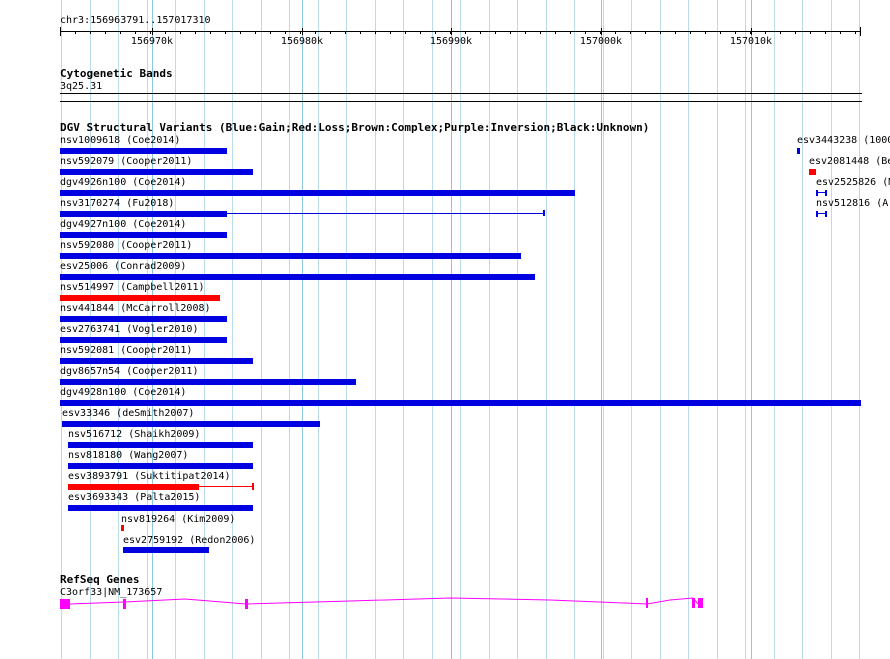  Describe the element at coordinates (302, 41) in the screenshot. I see `ruler-tick-label: 156980k` at that location.